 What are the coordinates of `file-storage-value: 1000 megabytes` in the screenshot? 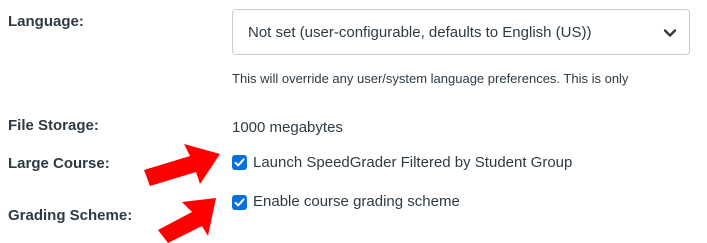 It's located at (287, 127).